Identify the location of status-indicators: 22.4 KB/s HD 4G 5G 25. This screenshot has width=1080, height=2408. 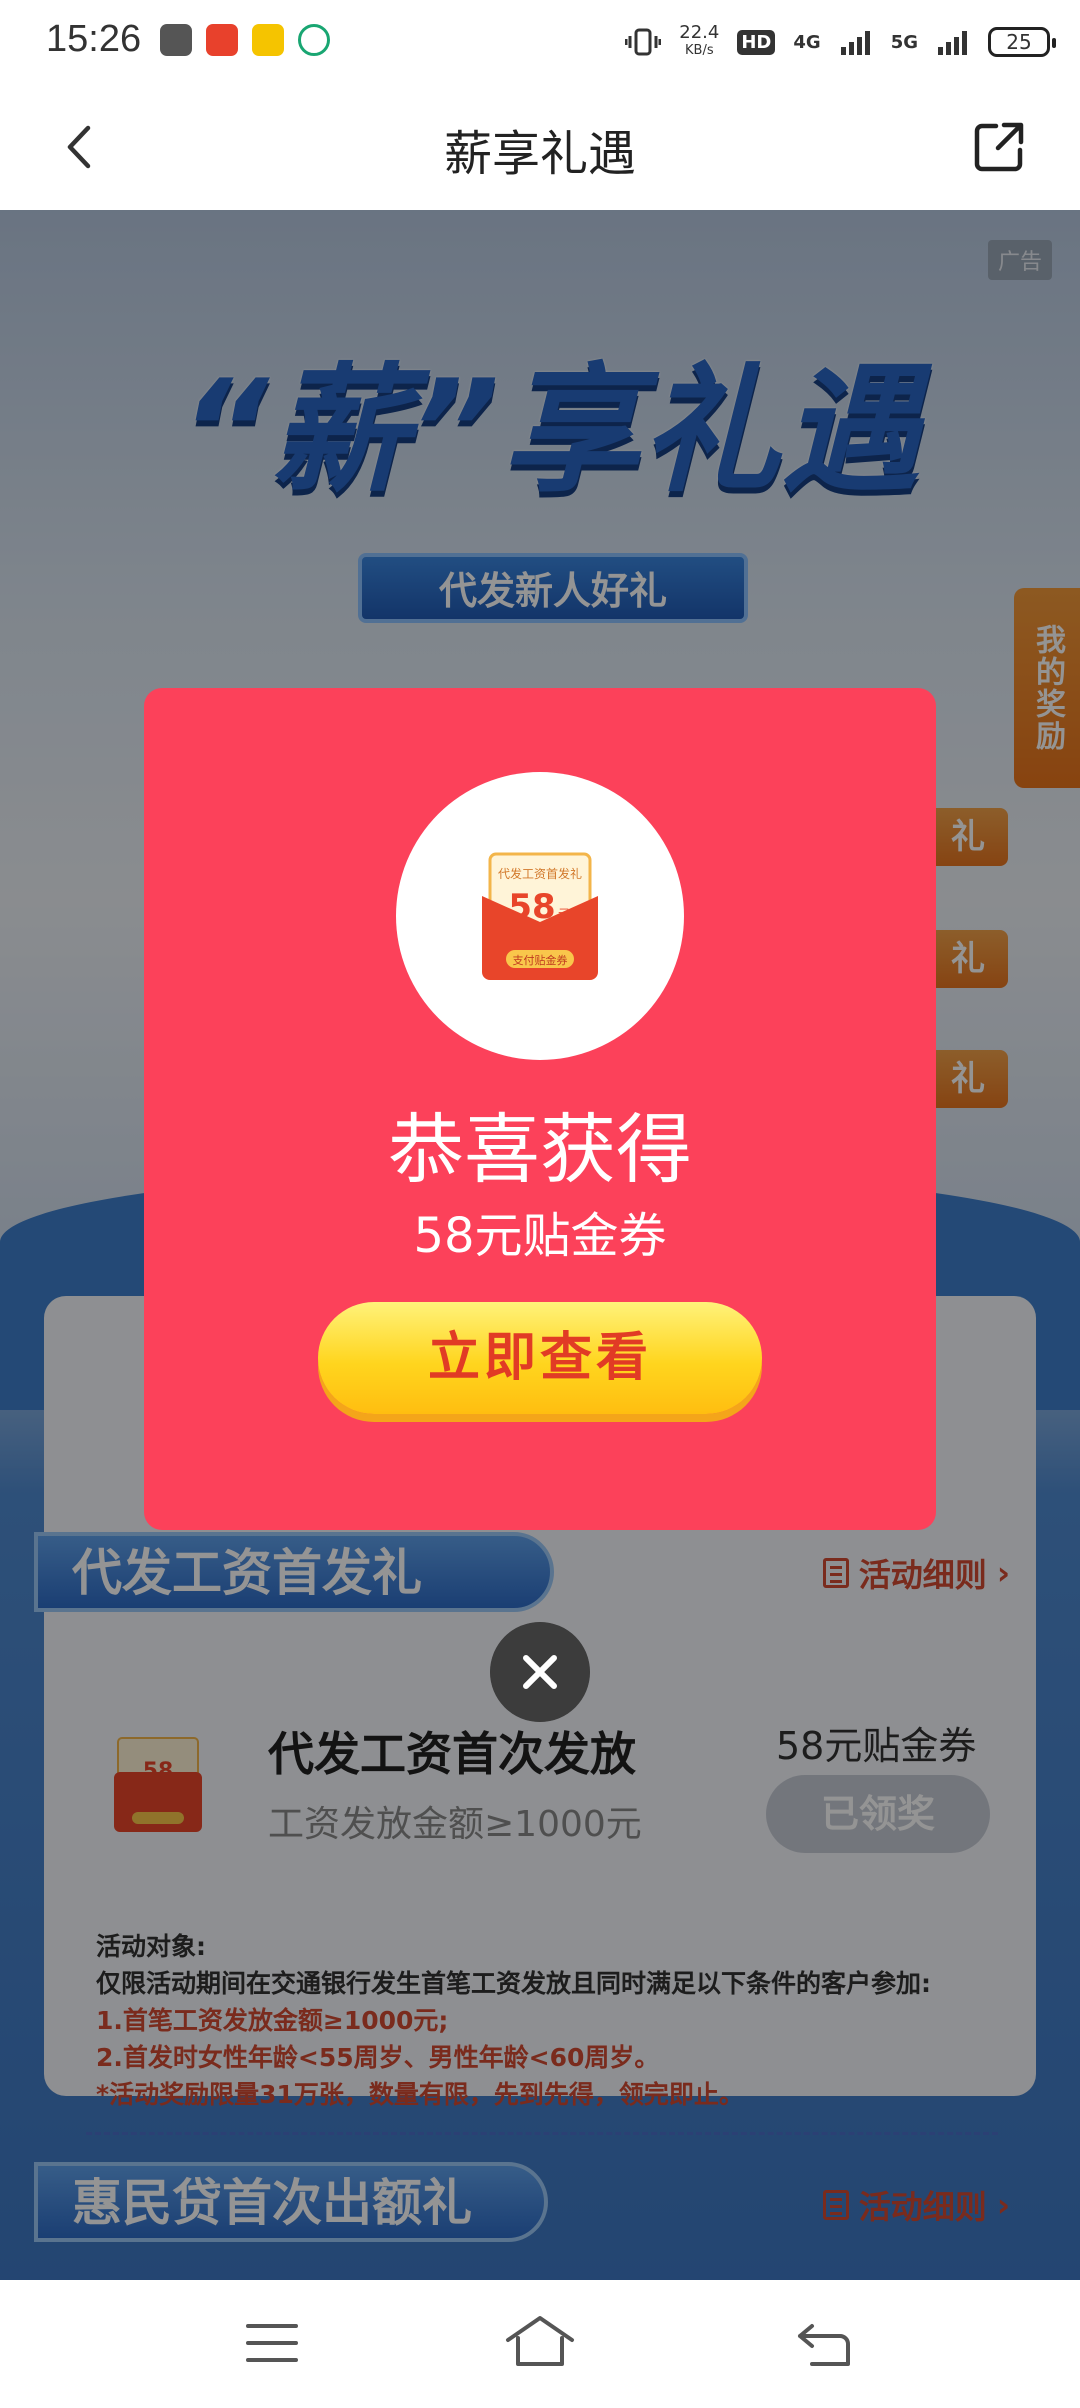
(840, 42).